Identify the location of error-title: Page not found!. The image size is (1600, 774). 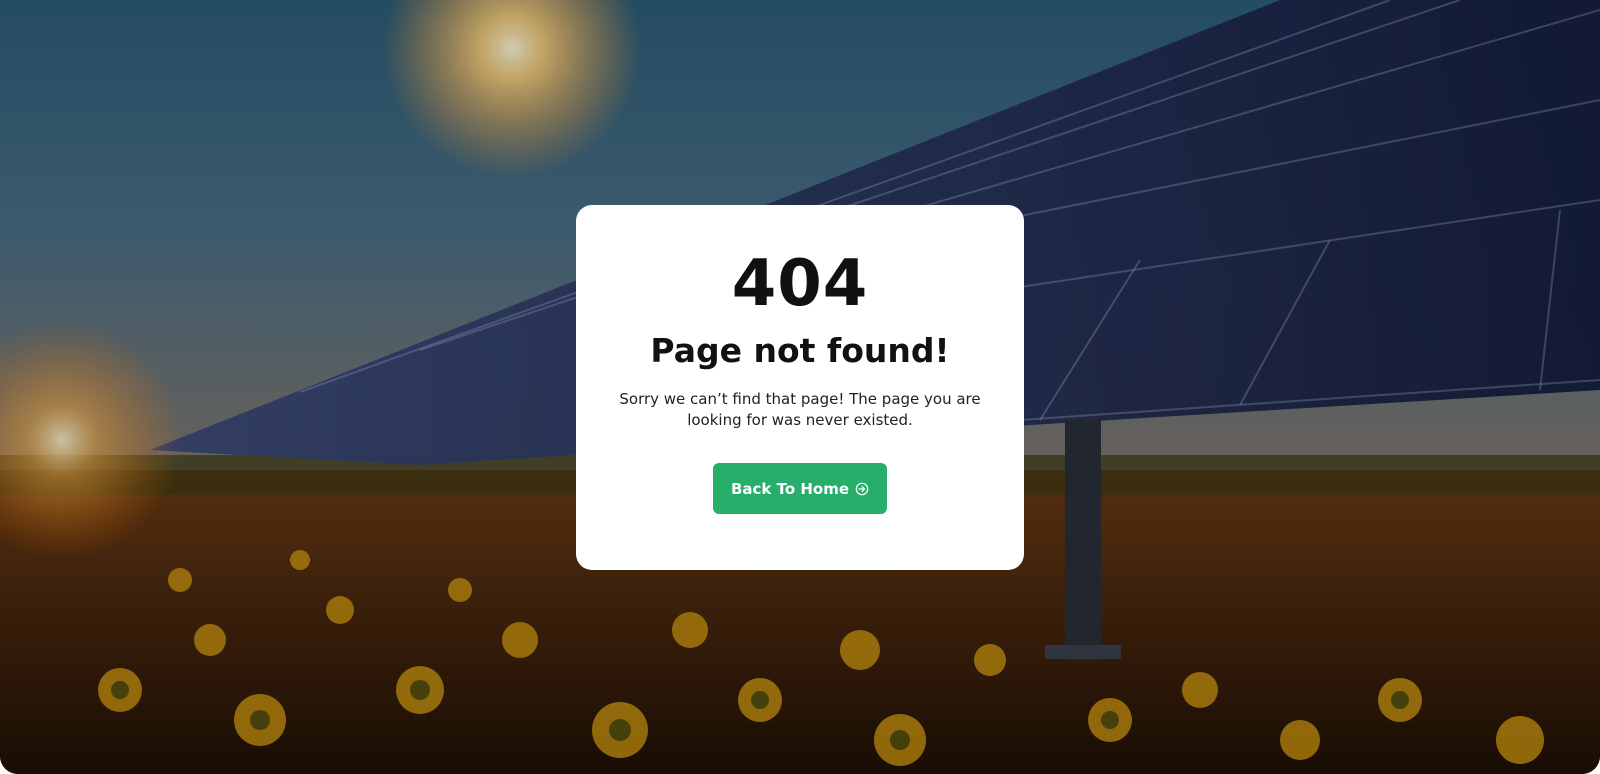
(800, 350).